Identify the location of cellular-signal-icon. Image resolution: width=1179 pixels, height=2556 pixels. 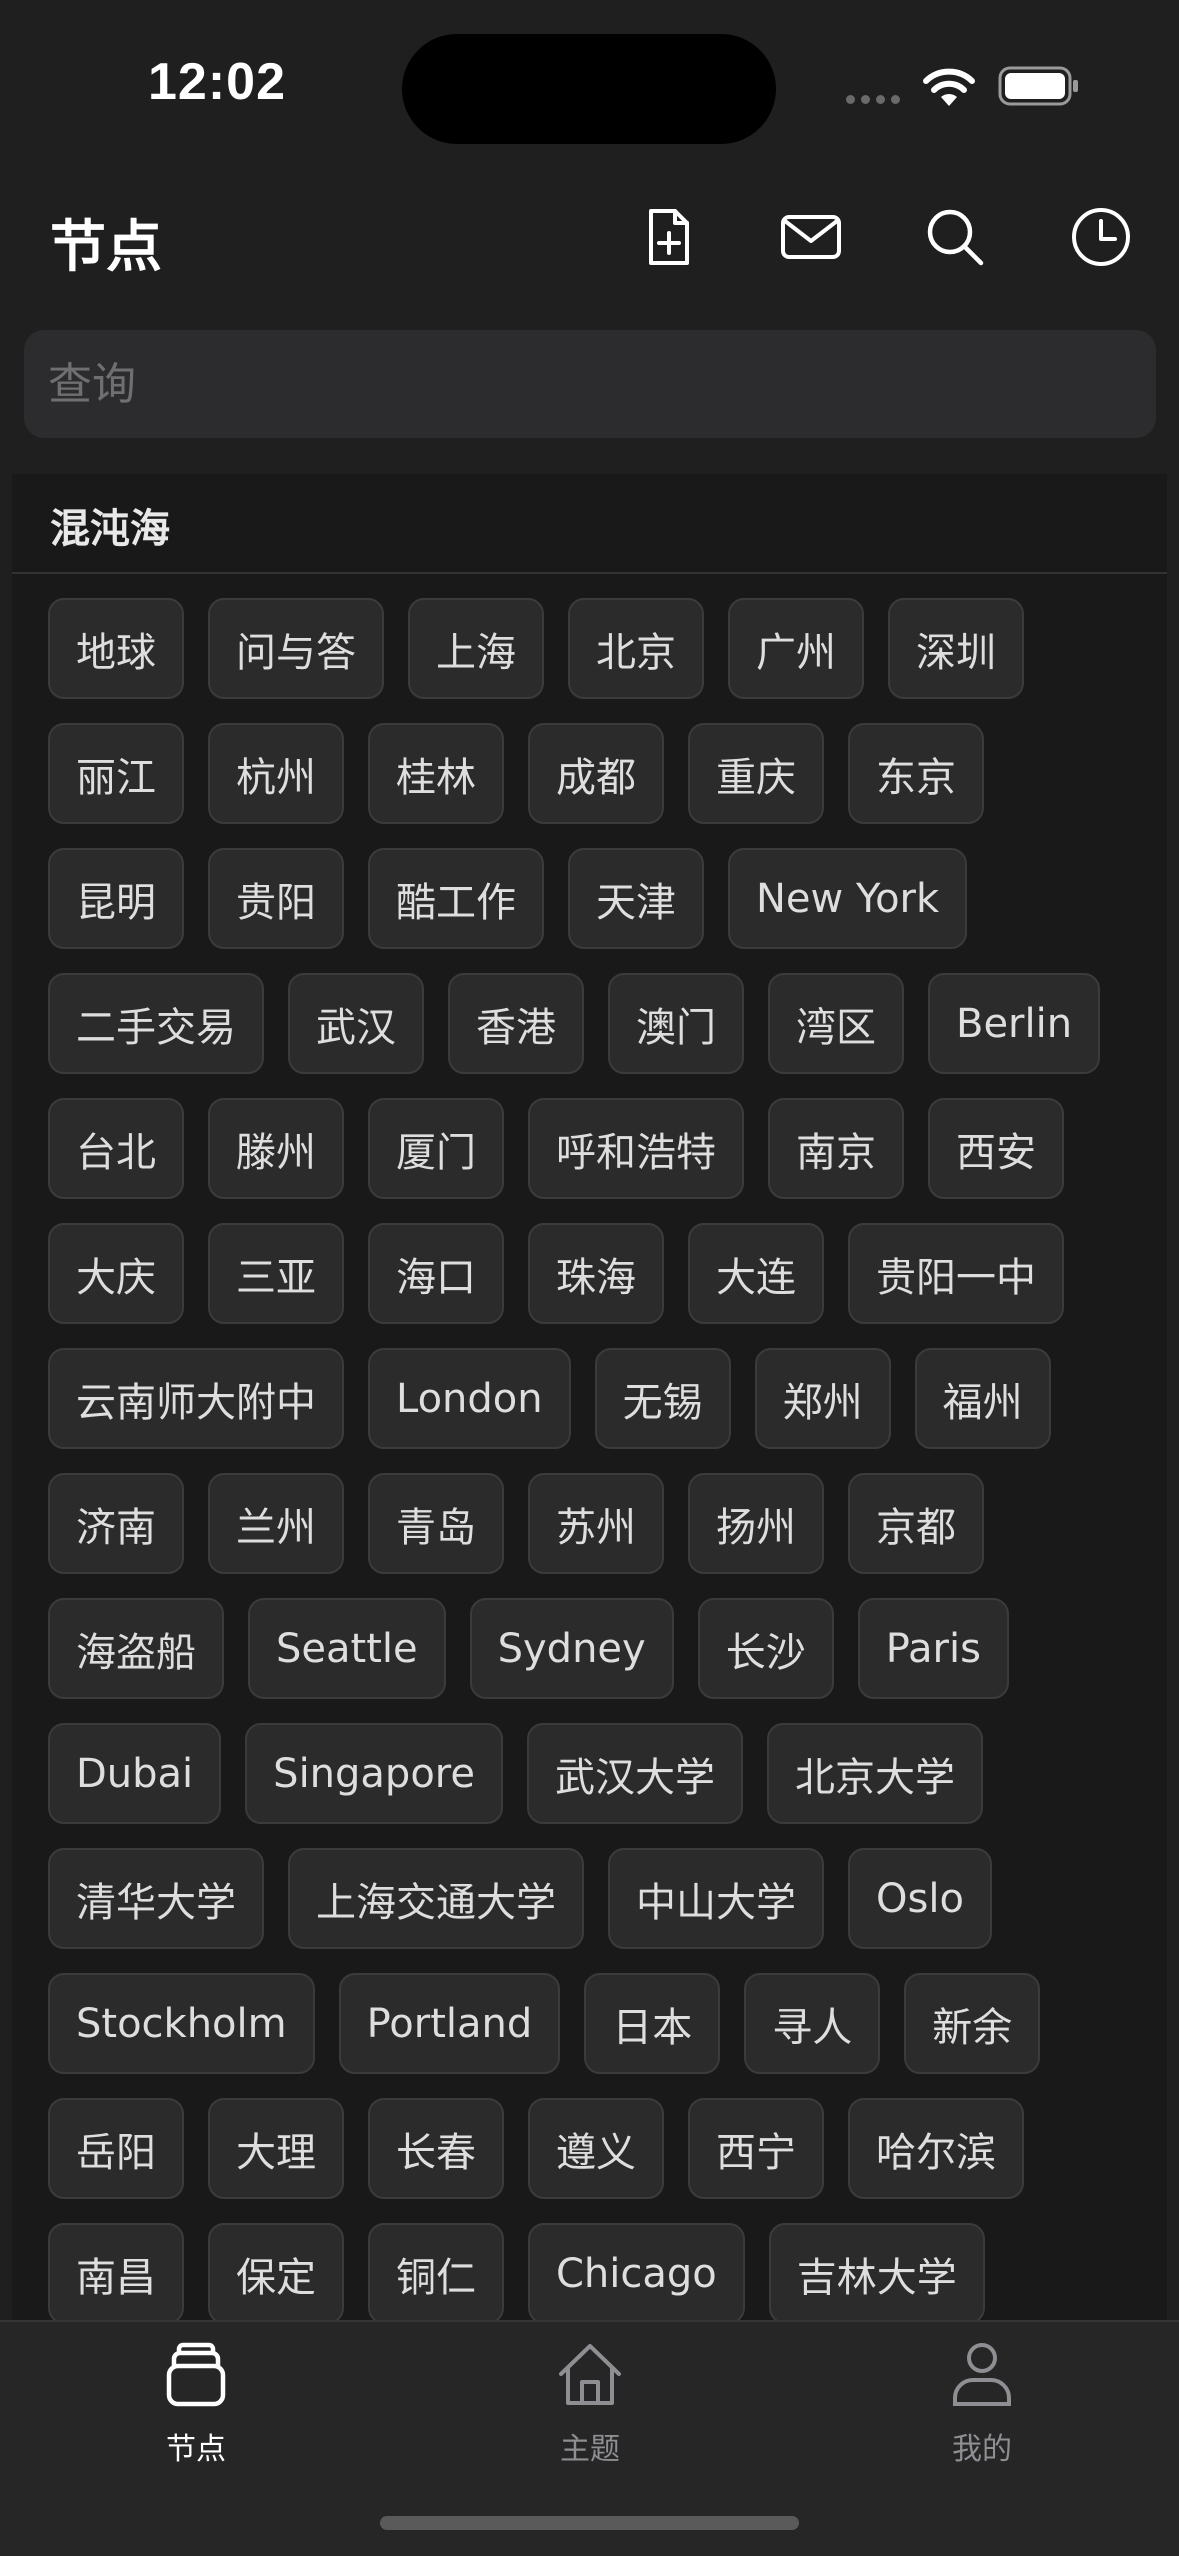
(873, 99).